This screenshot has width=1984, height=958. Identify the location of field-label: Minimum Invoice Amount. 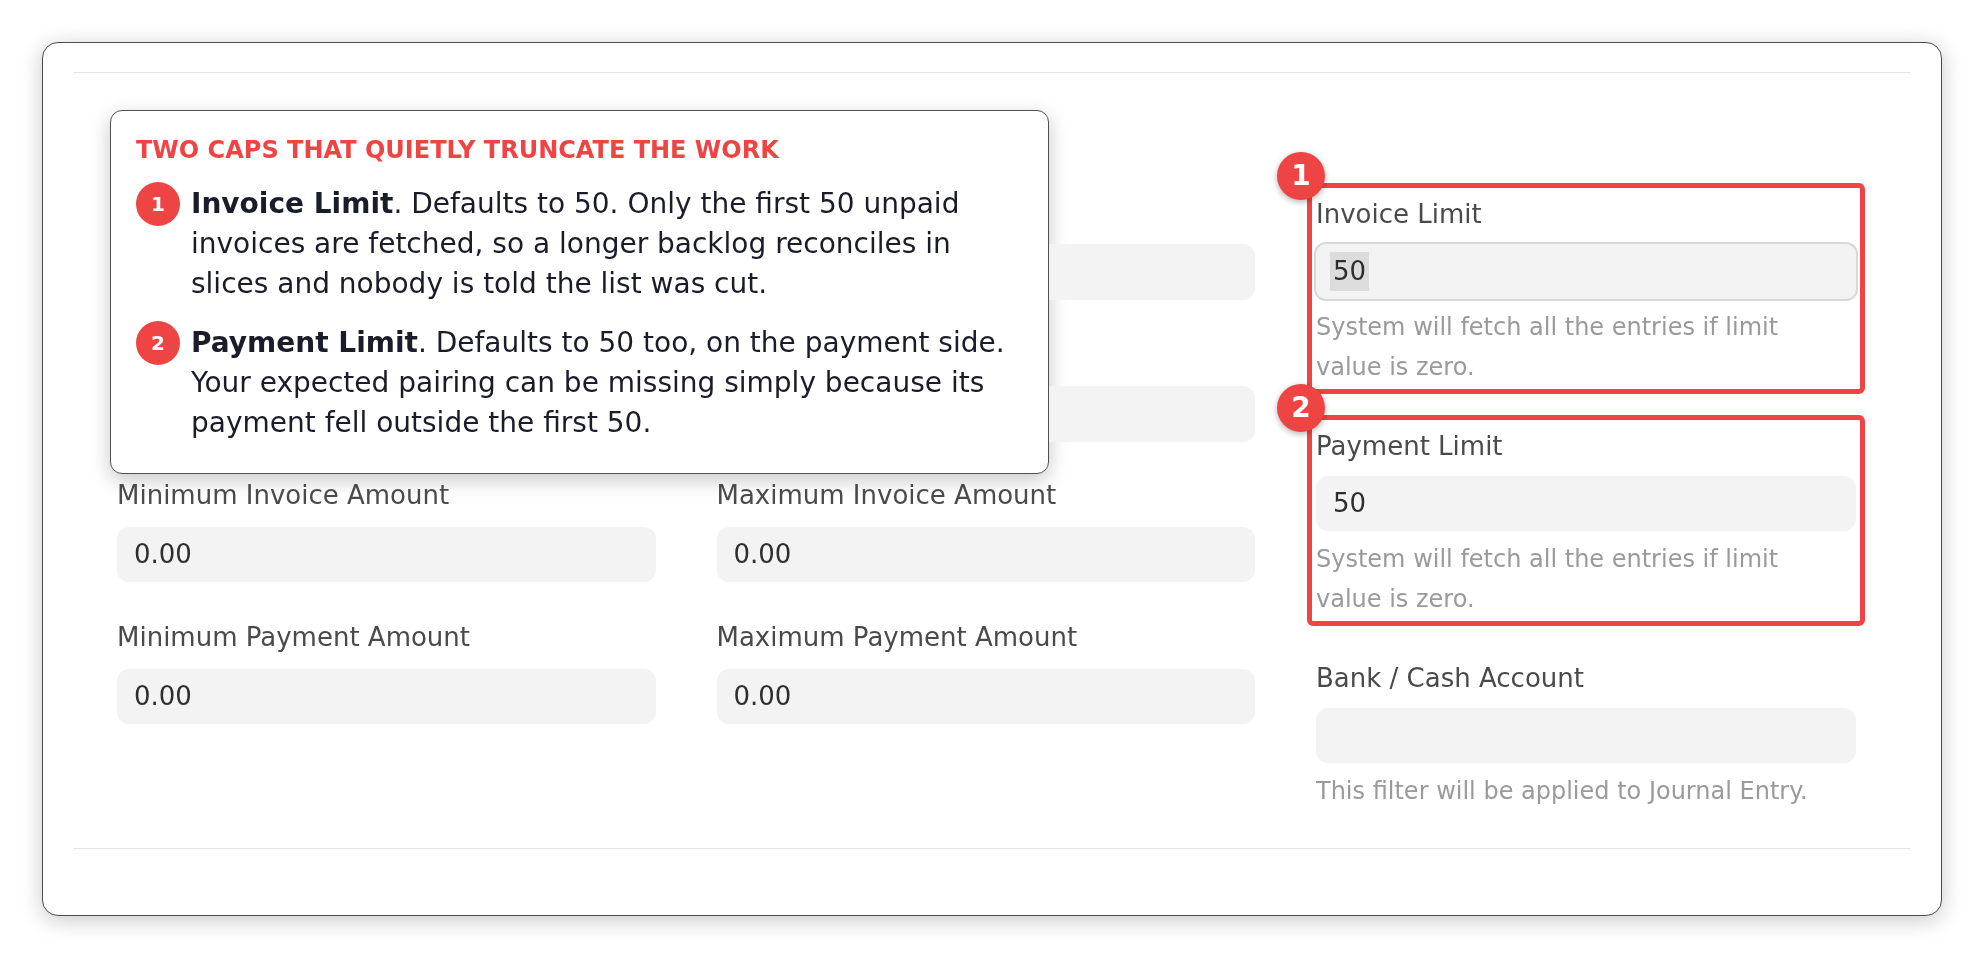
(284, 495).